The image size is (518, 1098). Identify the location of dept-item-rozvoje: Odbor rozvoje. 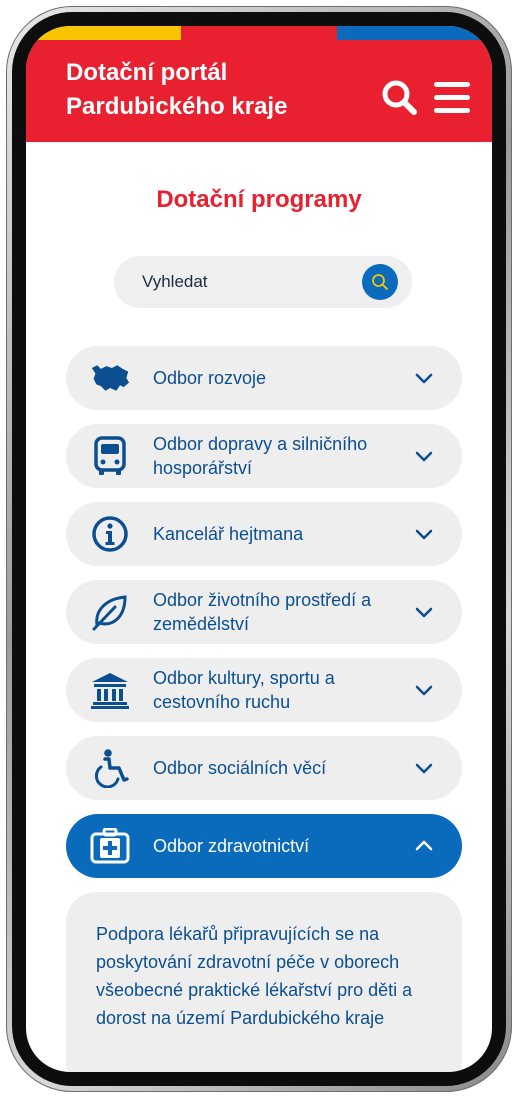
(264, 378).